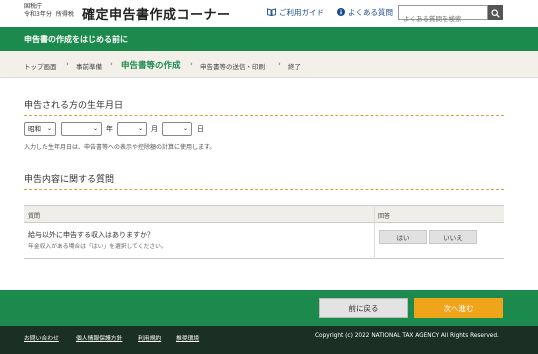 This screenshot has height=354, width=538. What do you see at coordinates (33, 6) in the screenshot?
I see `agency-name: 国税庁` at bounding box center [33, 6].